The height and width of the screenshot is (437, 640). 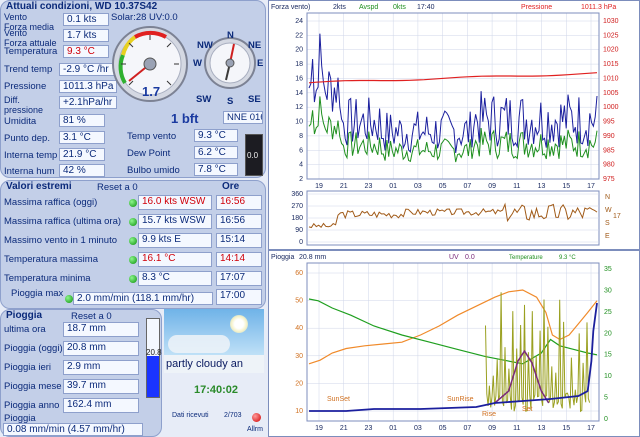 I want to click on cloud-icon, so click(x=199, y=344).